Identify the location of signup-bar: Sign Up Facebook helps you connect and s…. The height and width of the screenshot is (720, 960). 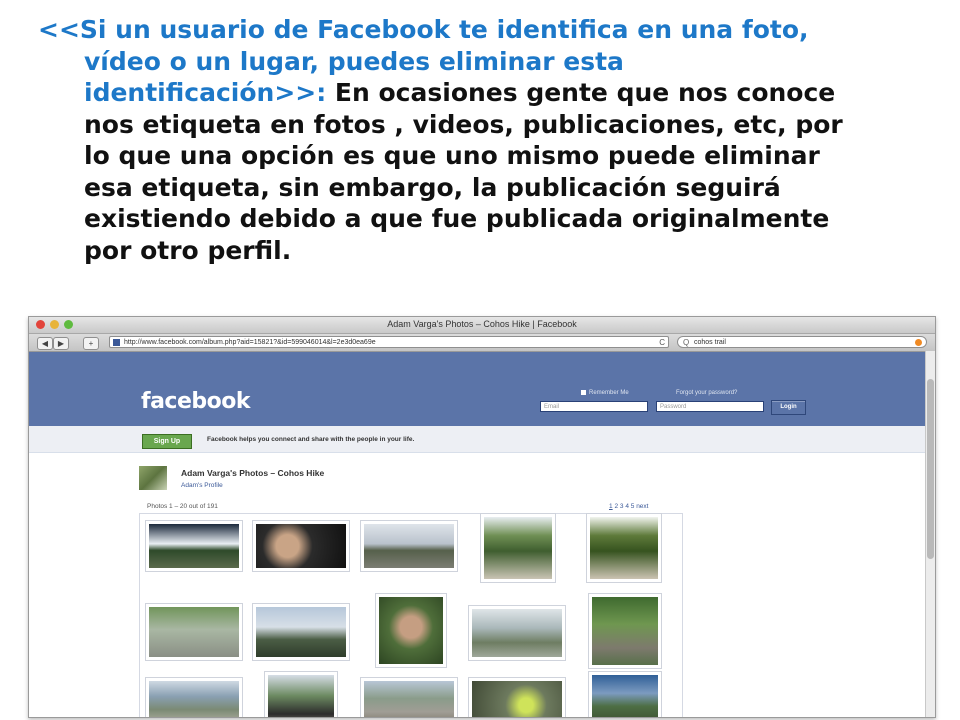
(482, 439).